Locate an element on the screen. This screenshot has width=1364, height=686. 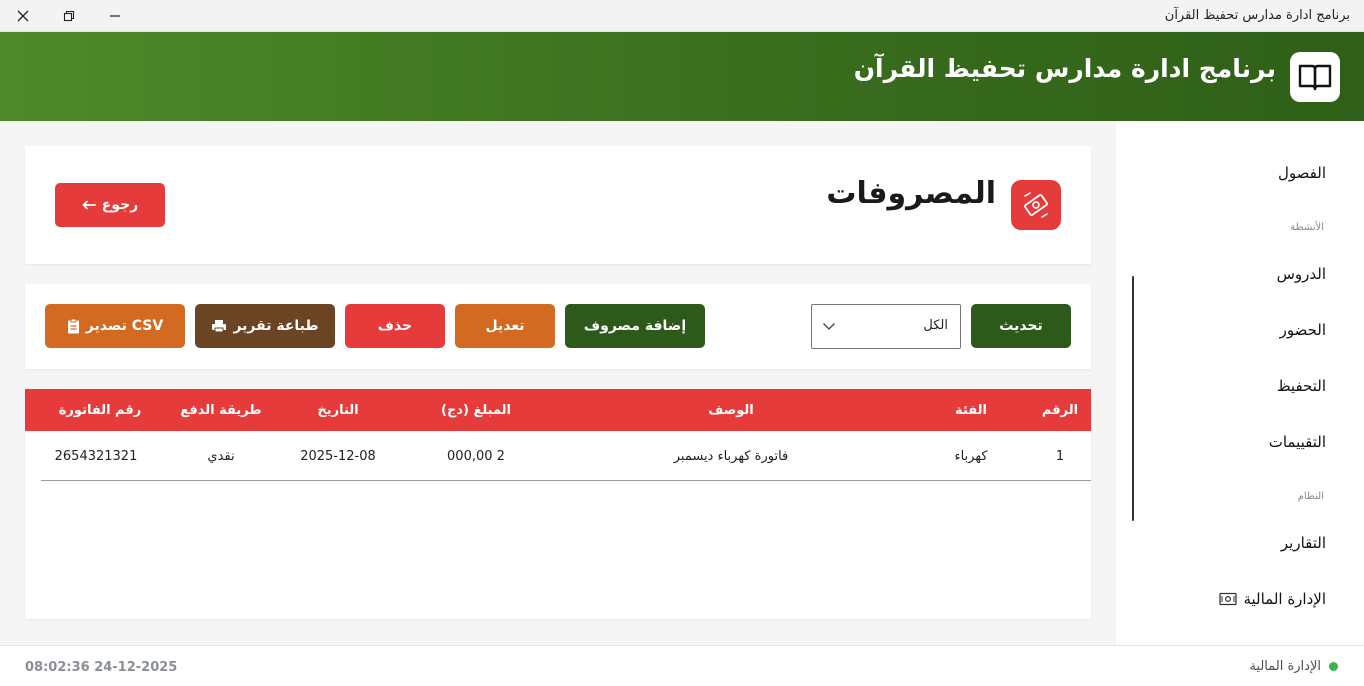
refresh-button-label: تحديث is located at coordinates (1021, 326).